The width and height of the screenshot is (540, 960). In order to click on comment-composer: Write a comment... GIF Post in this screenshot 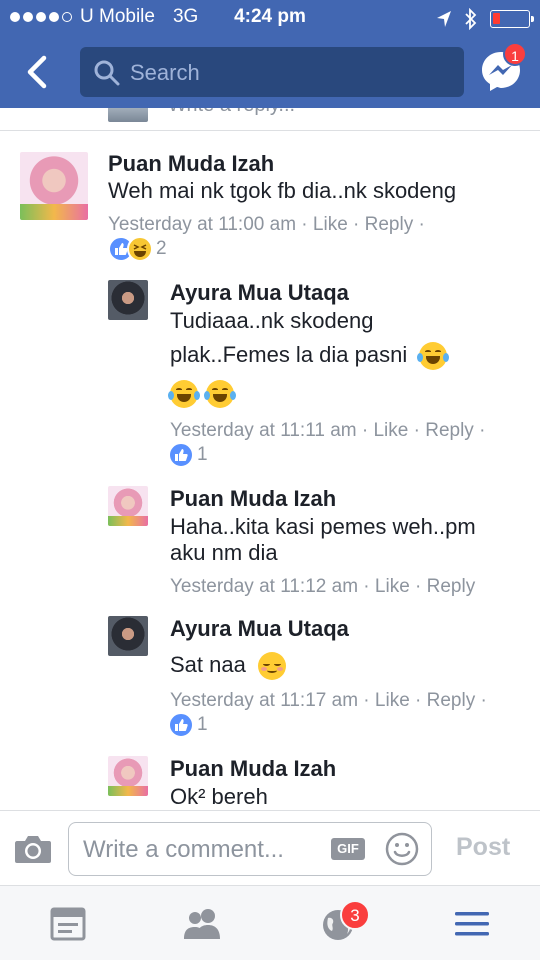, I will do `click(270, 848)`.